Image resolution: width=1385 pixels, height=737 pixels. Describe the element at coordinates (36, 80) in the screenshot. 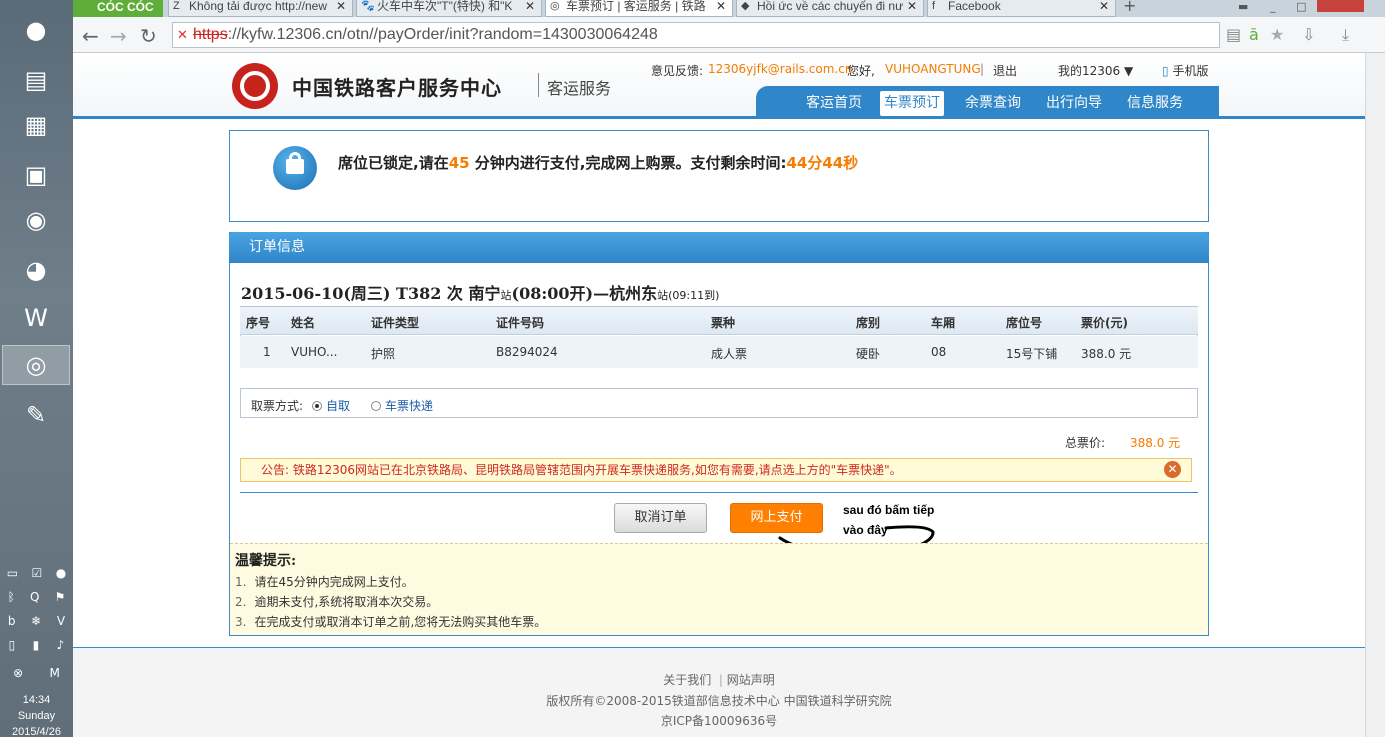

I see `file-explorer-icon: ▤` at that location.